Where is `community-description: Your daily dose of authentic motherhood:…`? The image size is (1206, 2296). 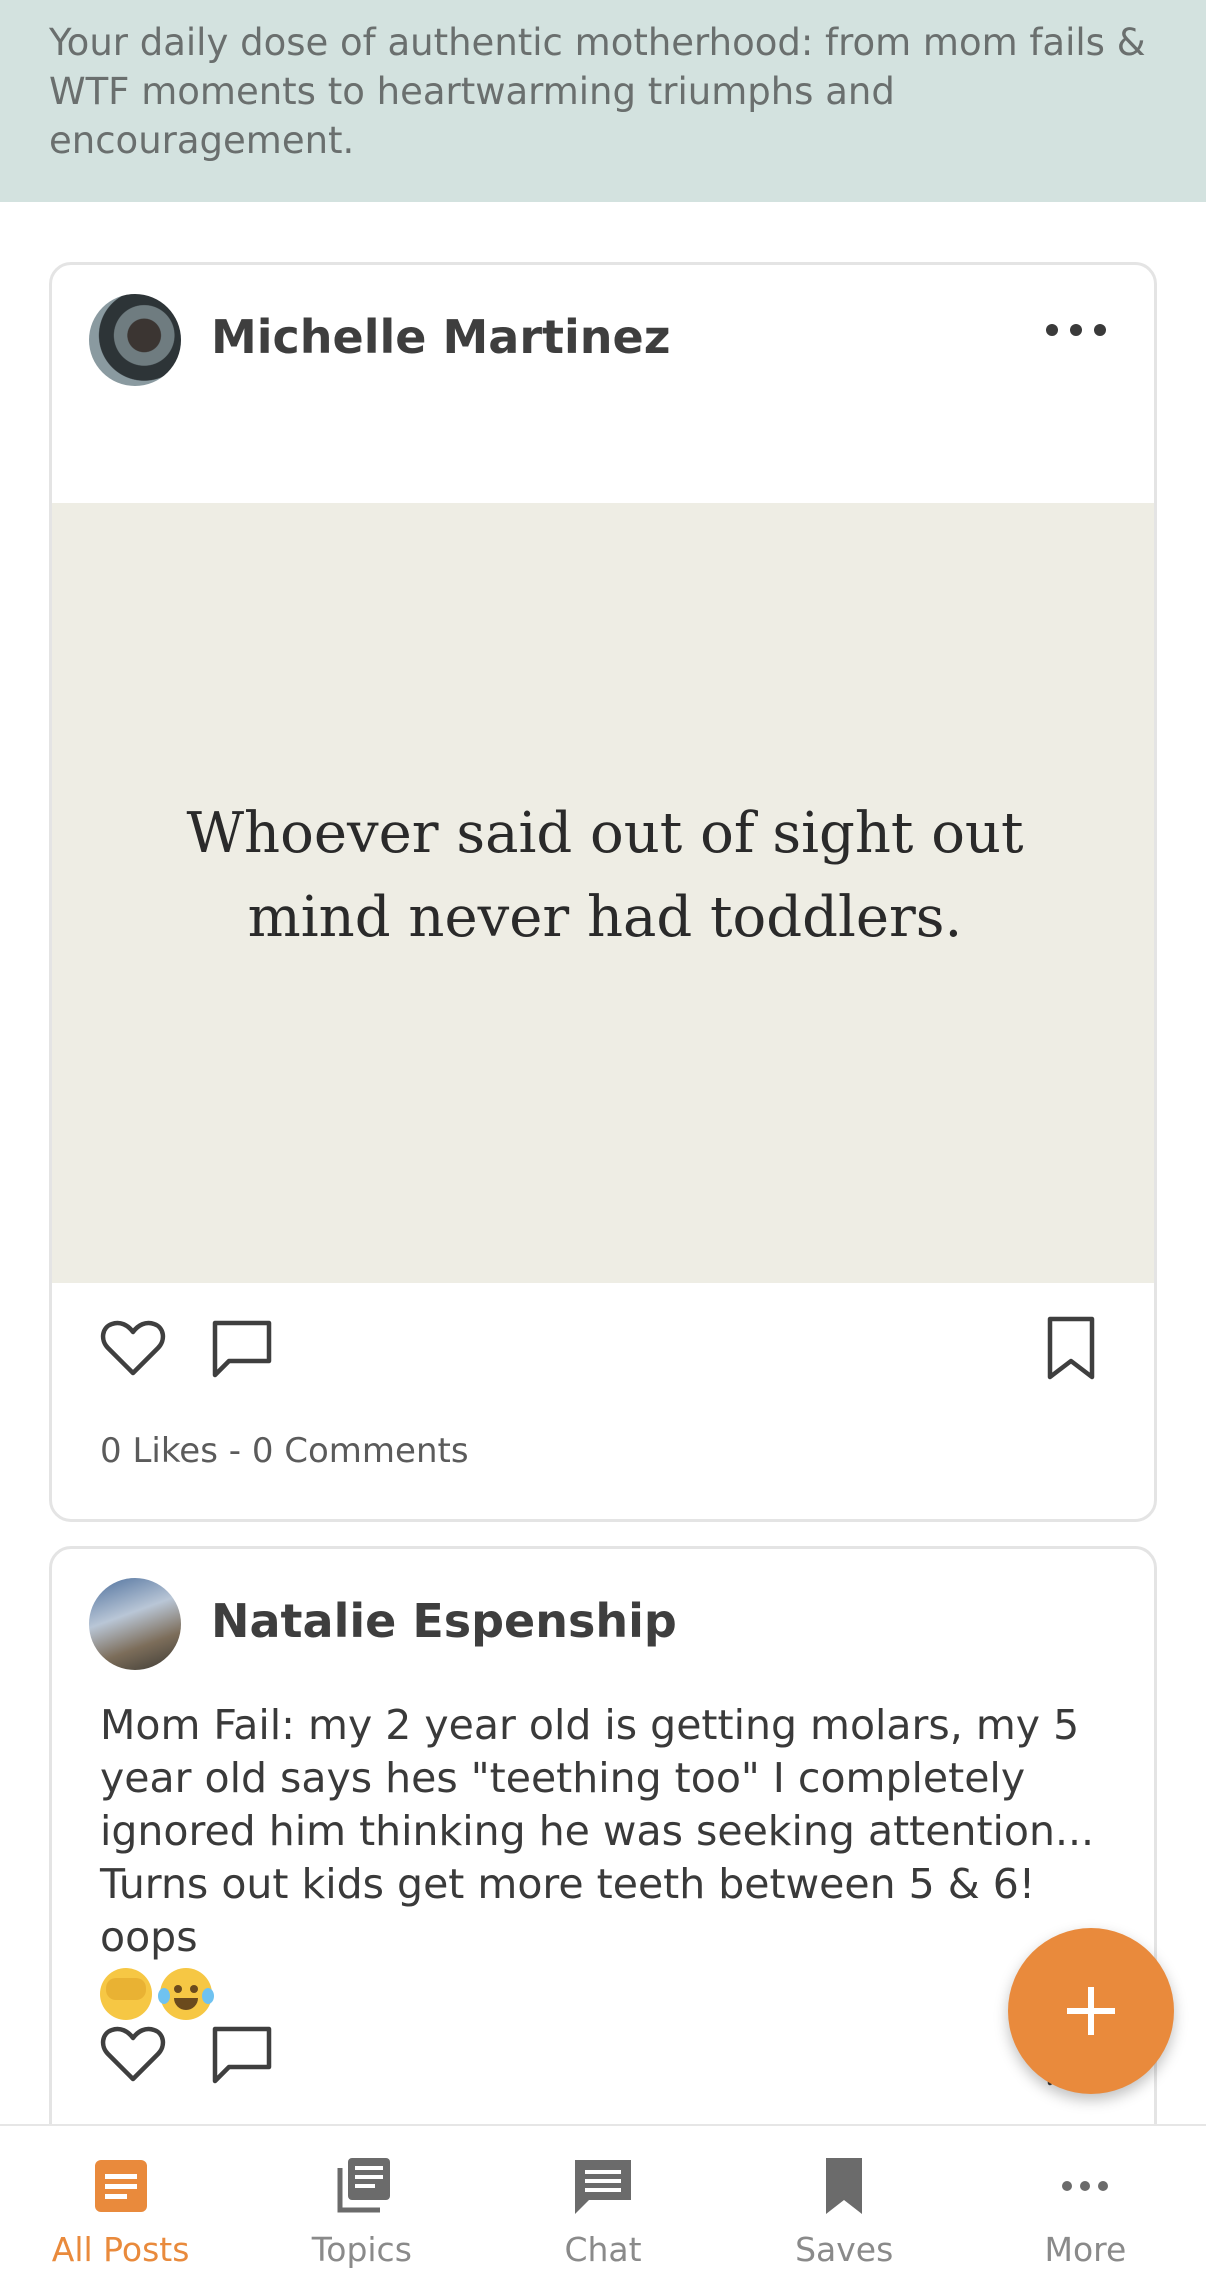 community-description: Your daily dose of authentic motherhood:… is located at coordinates (597, 91).